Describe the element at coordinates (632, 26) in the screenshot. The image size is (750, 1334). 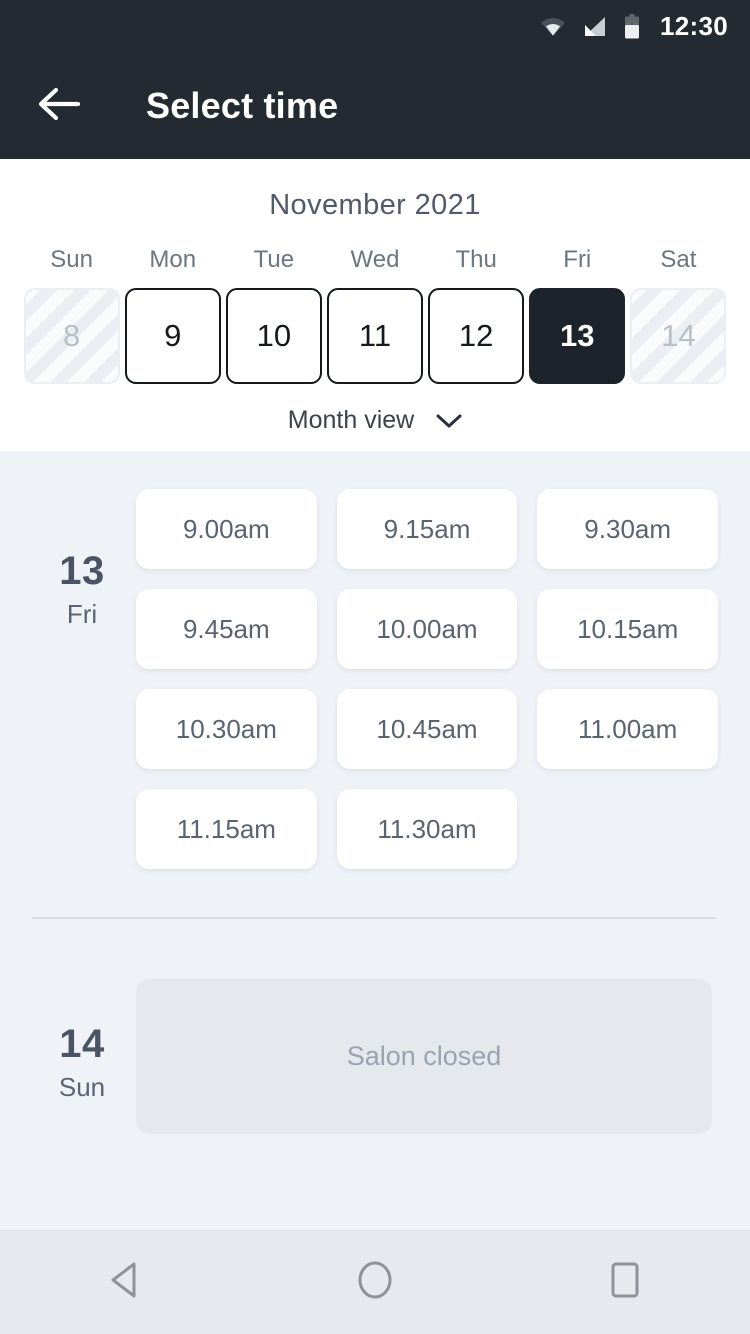
I see `battery-icon` at that location.